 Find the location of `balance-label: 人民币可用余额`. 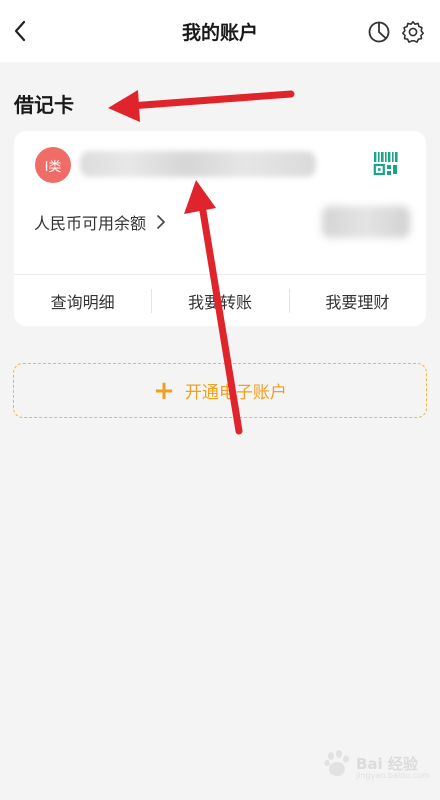

balance-label: 人民币可用余额 is located at coordinates (90, 223).